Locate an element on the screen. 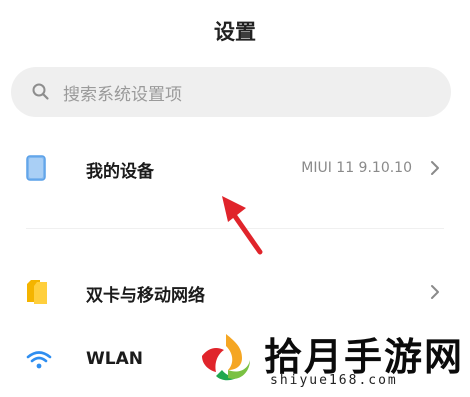 Image resolution: width=470 pixels, height=397 pixels. search-input: 搜索系统设置项 is located at coordinates (122, 92).